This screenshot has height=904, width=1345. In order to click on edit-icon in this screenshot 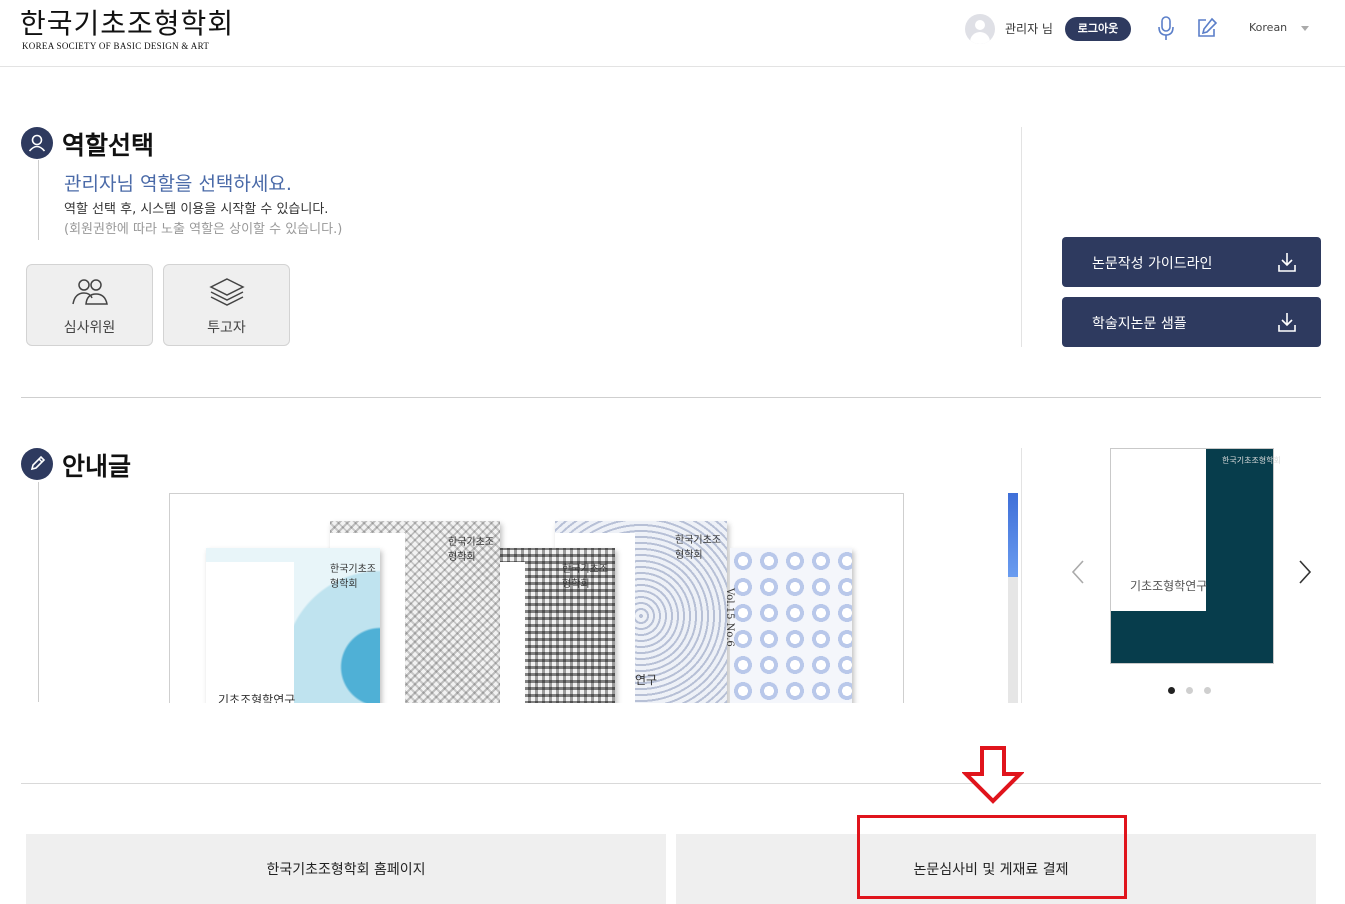, I will do `click(1207, 28)`.